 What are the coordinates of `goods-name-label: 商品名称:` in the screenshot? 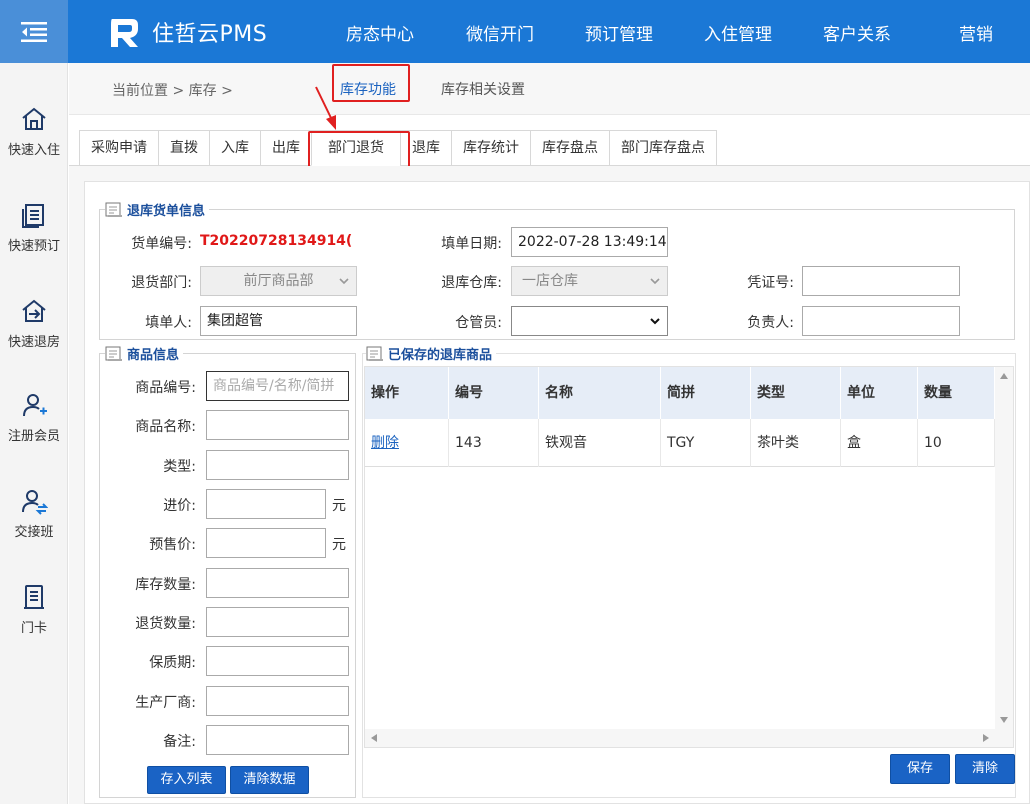 It's located at (165, 427).